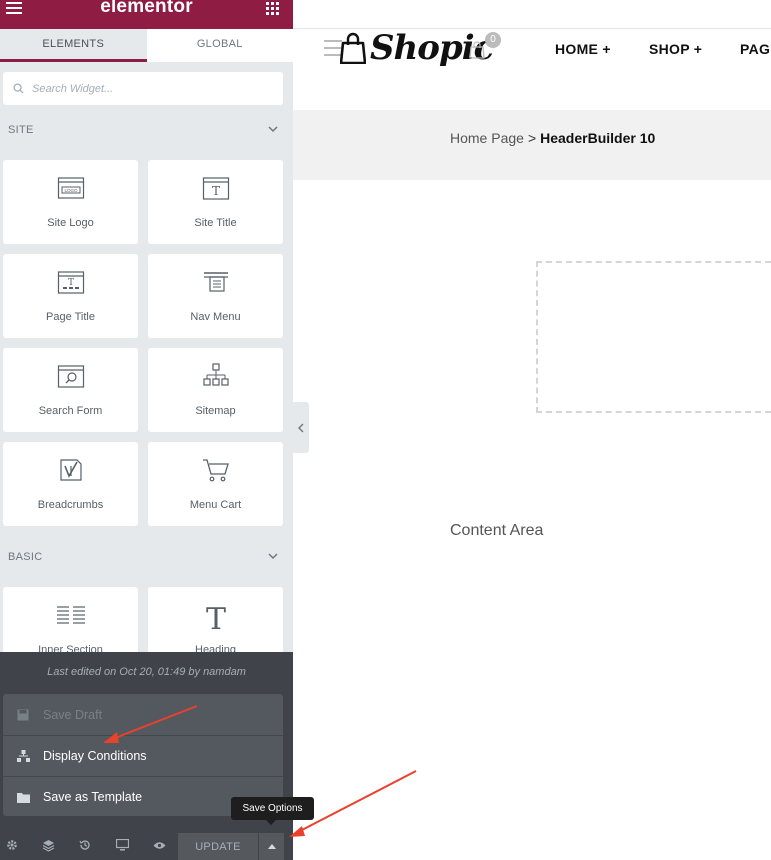 The width and height of the screenshot is (771, 860). I want to click on breadcrumbs-icon, so click(70, 470).